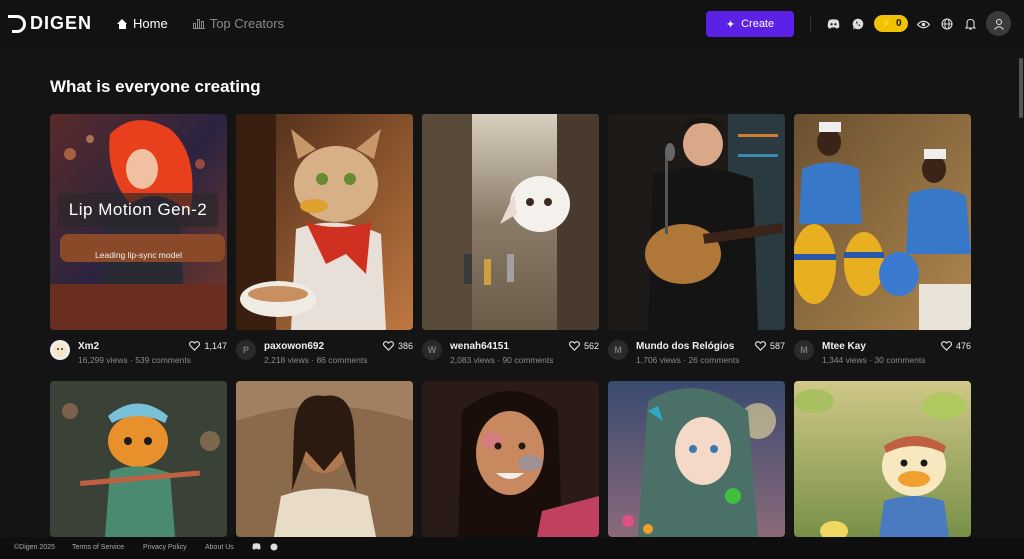 This screenshot has width=1024, height=559. I want to click on view-count: 2,083 views, so click(472, 360).